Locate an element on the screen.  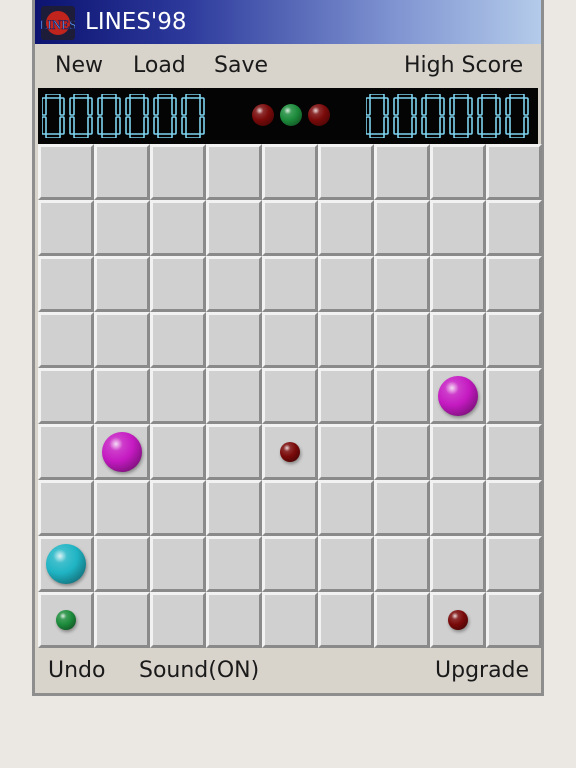
menu-save: Save is located at coordinates (241, 66).